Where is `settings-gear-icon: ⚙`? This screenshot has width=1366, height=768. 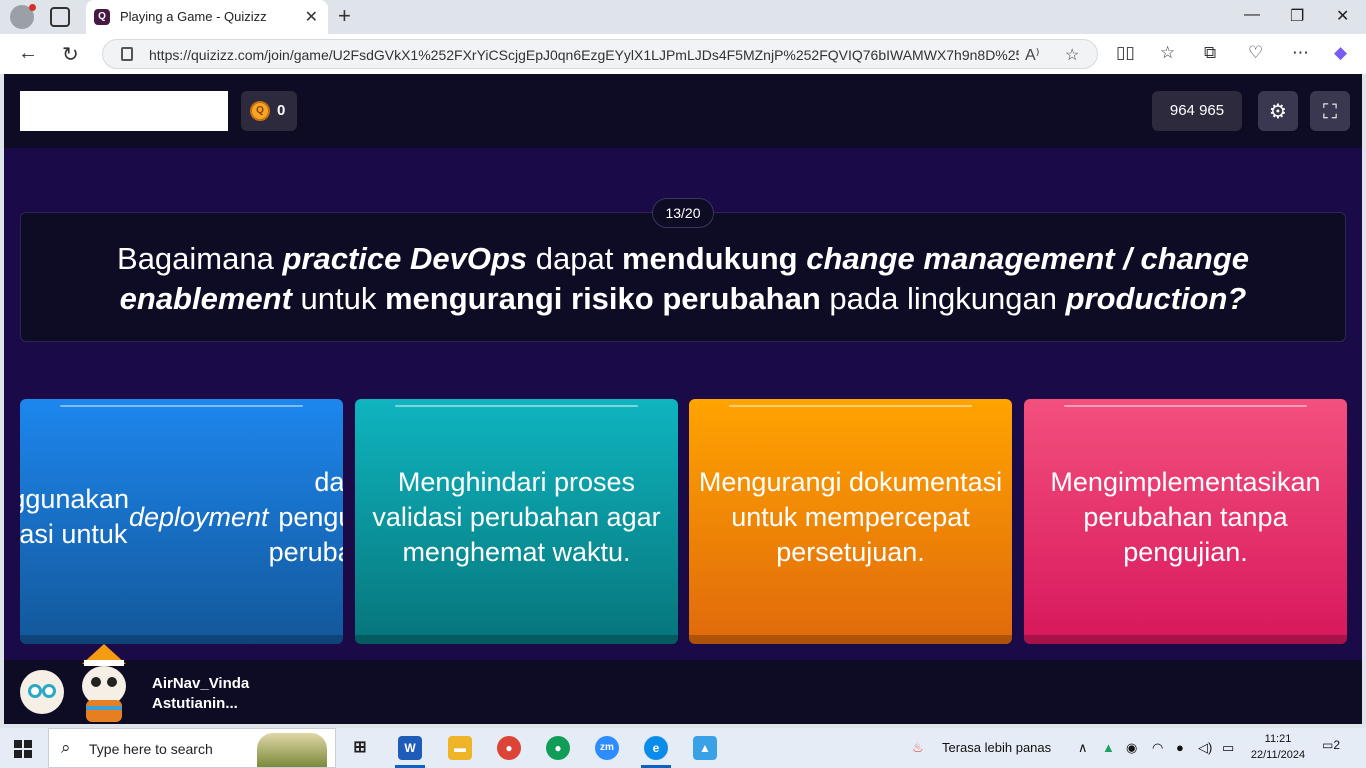
settings-gear-icon: ⚙ is located at coordinates (1278, 111).